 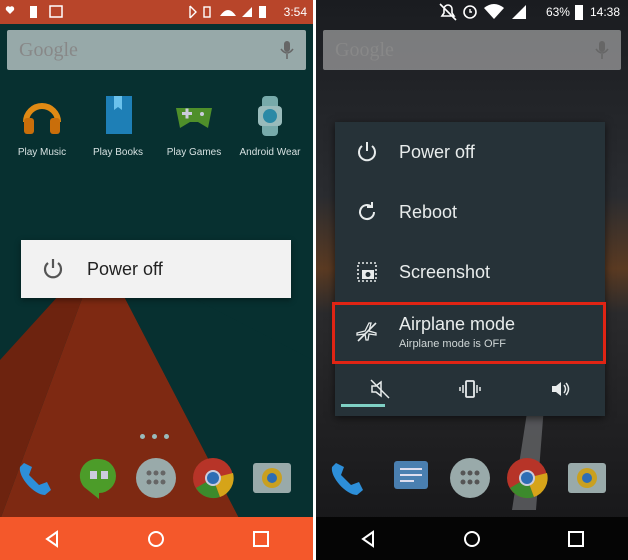 What do you see at coordinates (194, 152) in the screenshot?
I see `app-label: Play Games` at bounding box center [194, 152].